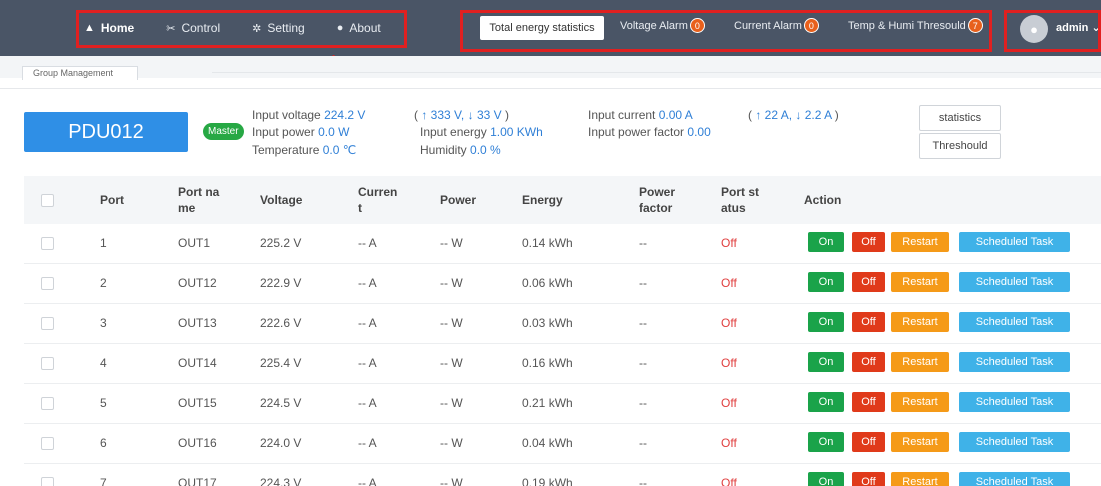  I want to click on humidity-value: 0.0 %, so click(485, 150).